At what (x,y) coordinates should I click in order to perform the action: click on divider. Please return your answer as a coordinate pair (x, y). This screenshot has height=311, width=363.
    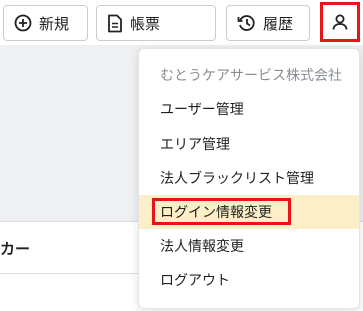
    Looking at the image, I should click on (70, 273).